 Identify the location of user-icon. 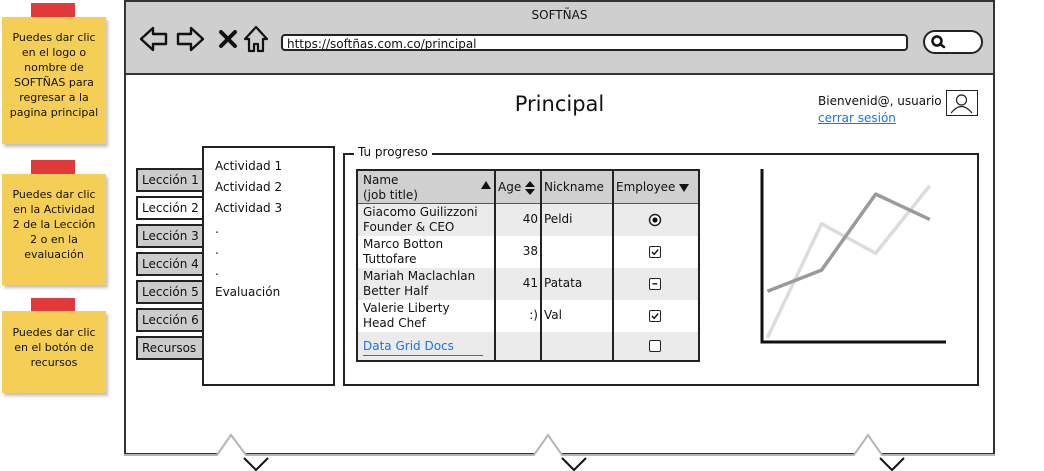
(961, 104).